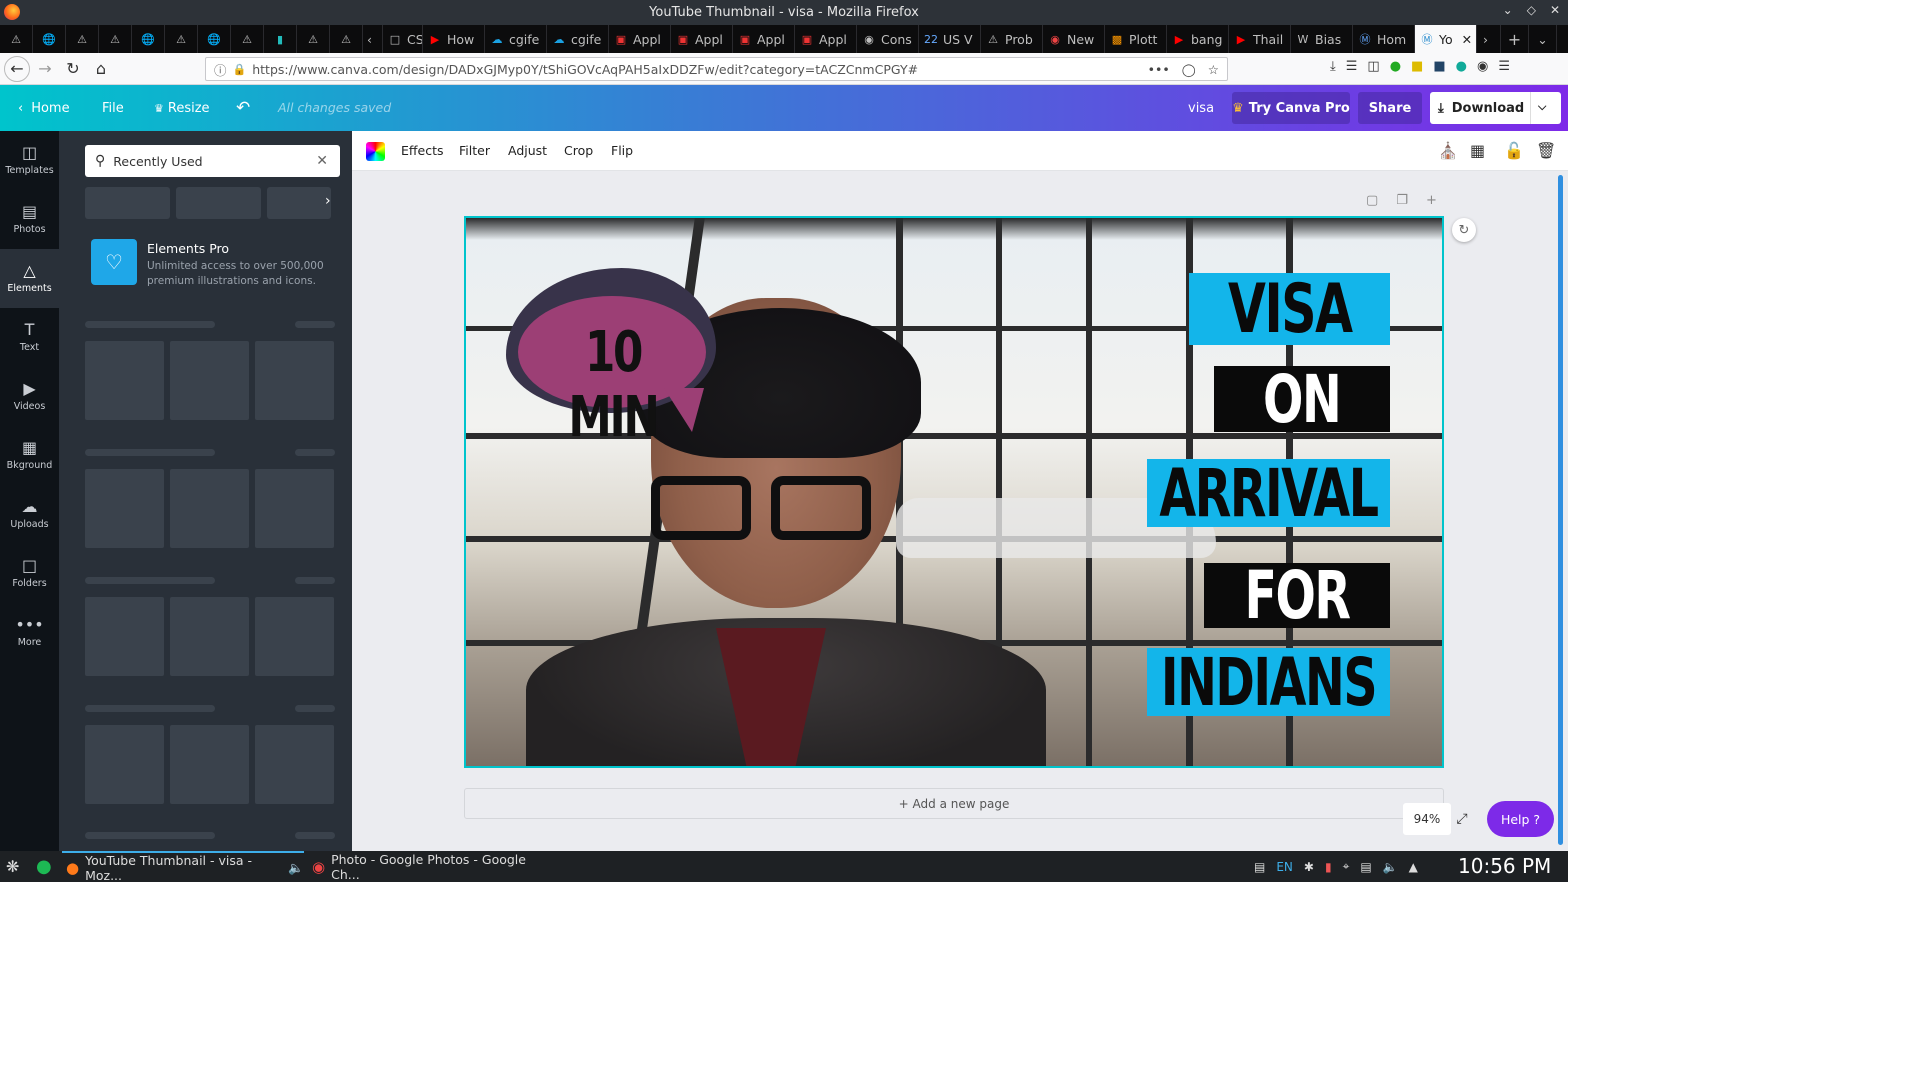 This screenshot has height=1080, width=1920. I want to click on tab: ▩ Plott, so click(1136, 39).